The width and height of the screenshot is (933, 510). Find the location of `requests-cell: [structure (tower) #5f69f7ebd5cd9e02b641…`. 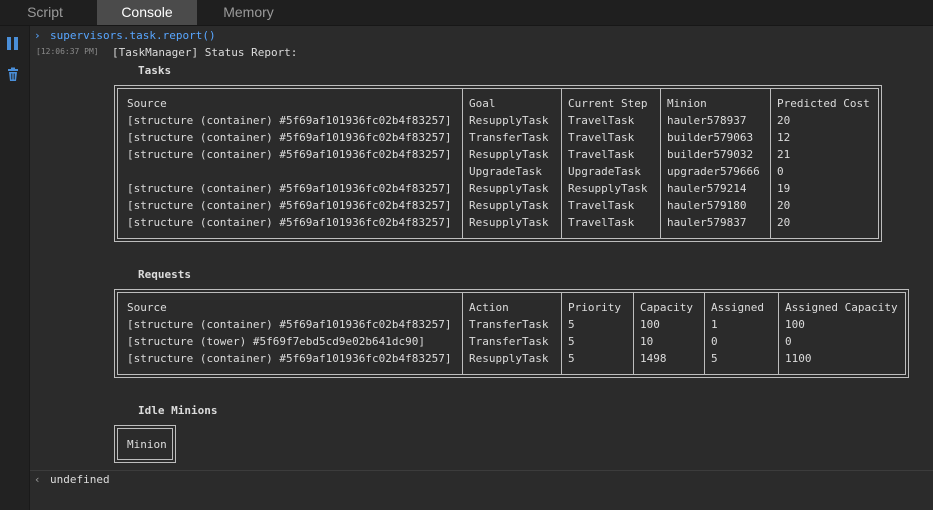

requests-cell: [structure (tower) #5f69f7ebd5cd9e02b641… is located at coordinates (276, 341).